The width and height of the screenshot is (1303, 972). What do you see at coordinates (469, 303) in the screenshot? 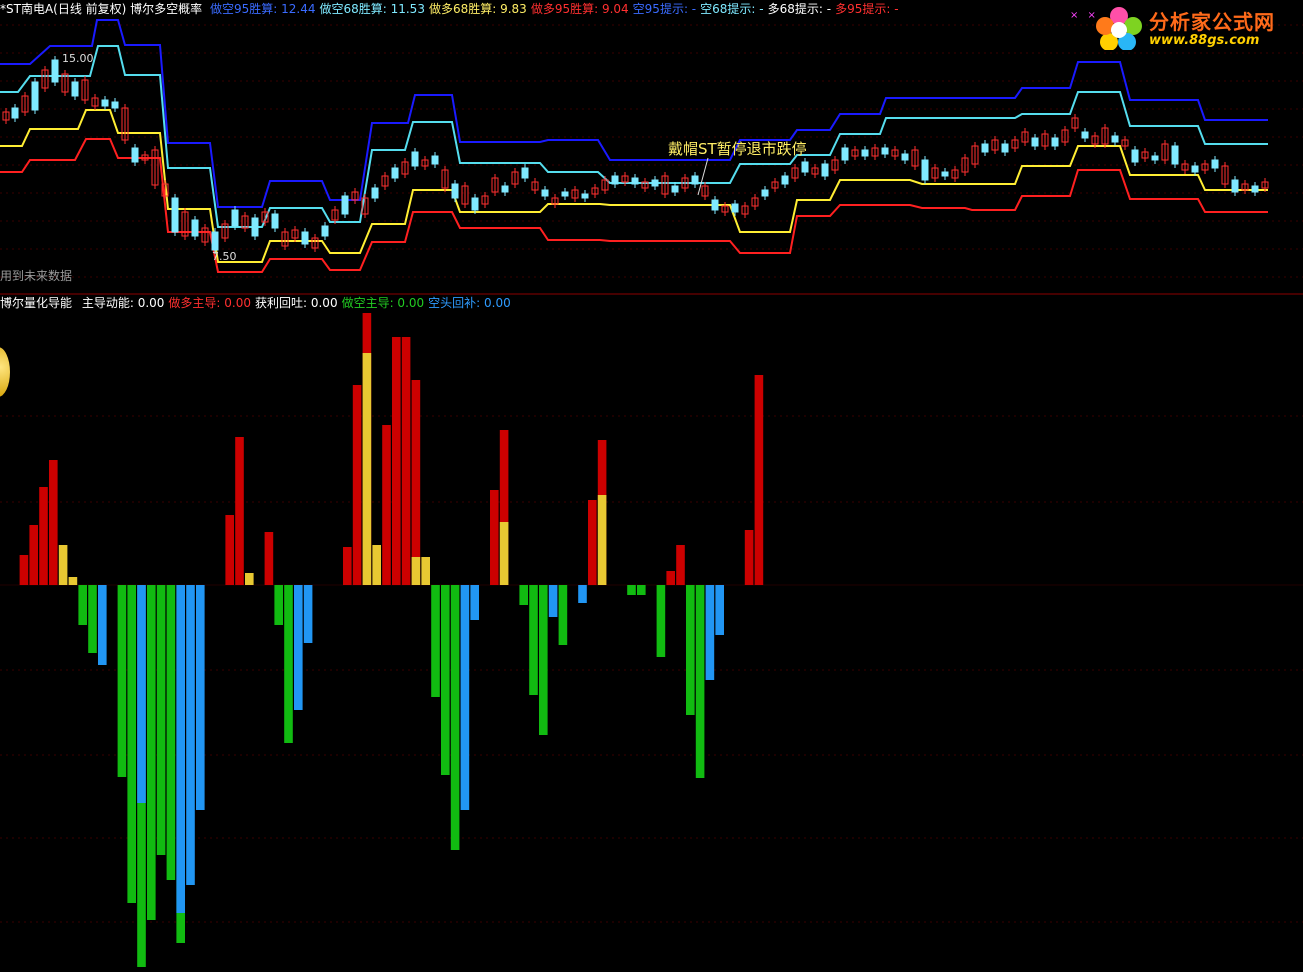
I see `indicator-item-4: 空头回补: 0.00` at bounding box center [469, 303].